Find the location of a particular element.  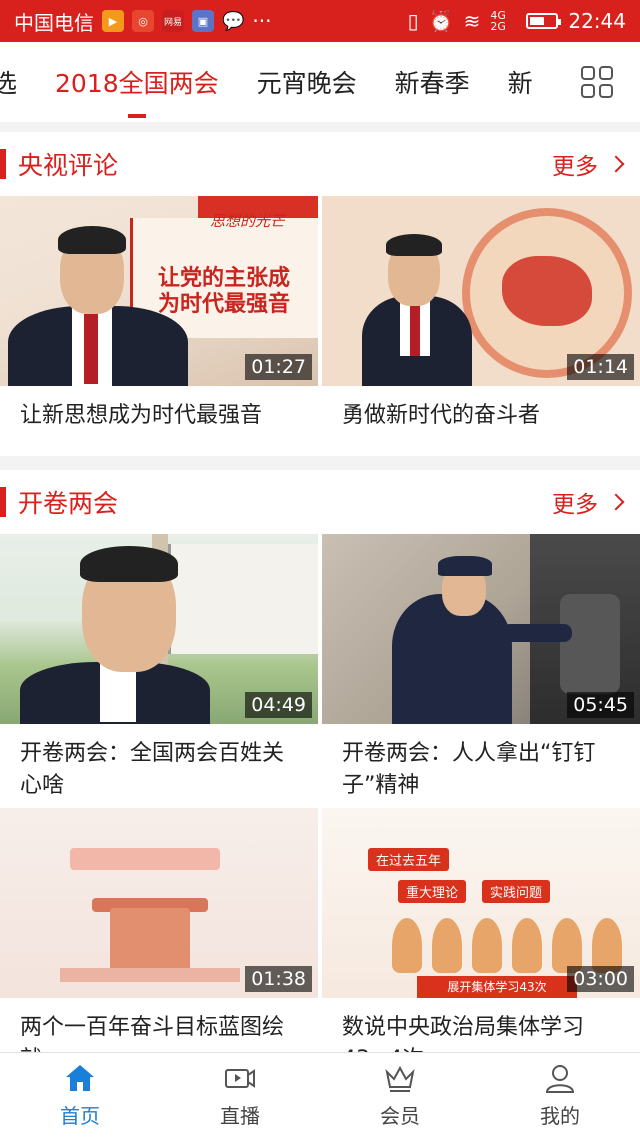

tab-selected: 选 is located at coordinates (8, 82).